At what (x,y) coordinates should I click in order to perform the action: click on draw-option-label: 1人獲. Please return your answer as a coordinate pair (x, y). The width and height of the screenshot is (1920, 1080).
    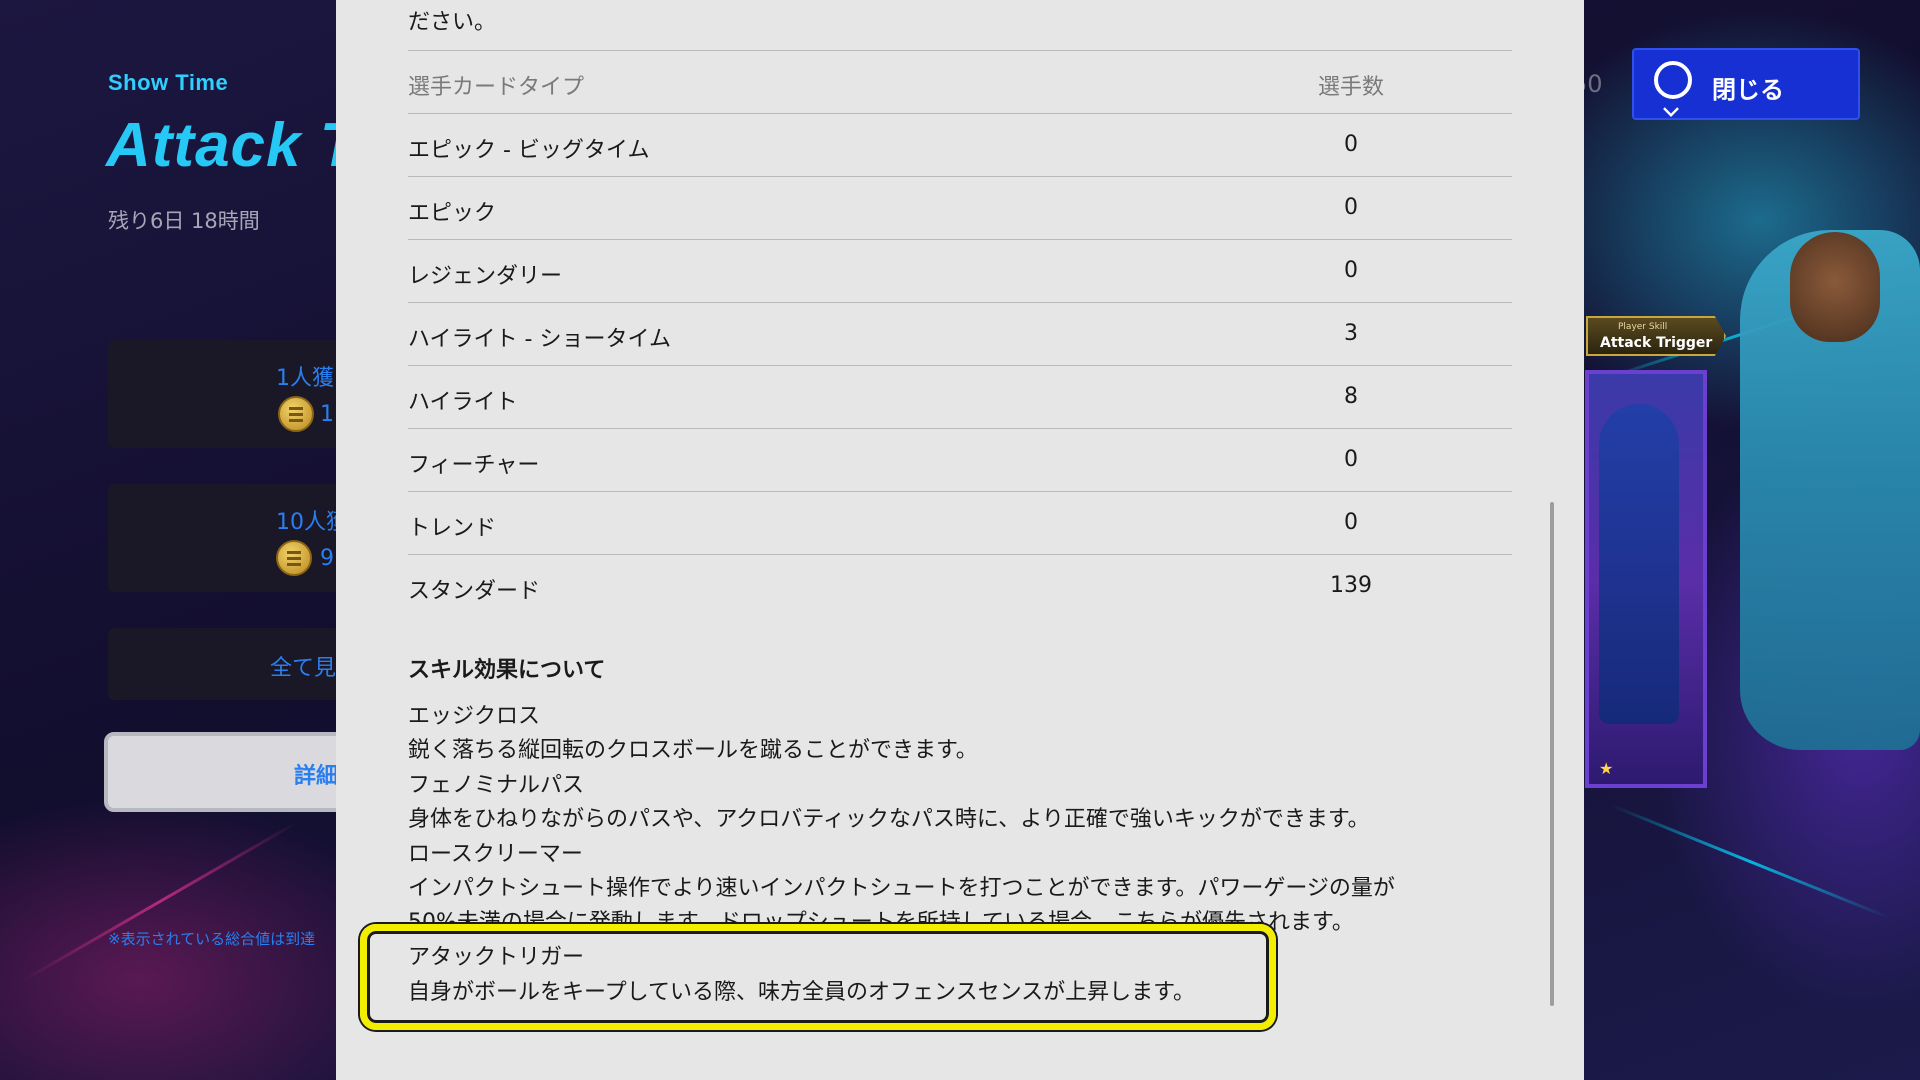
    Looking at the image, I should click on (305, 378).